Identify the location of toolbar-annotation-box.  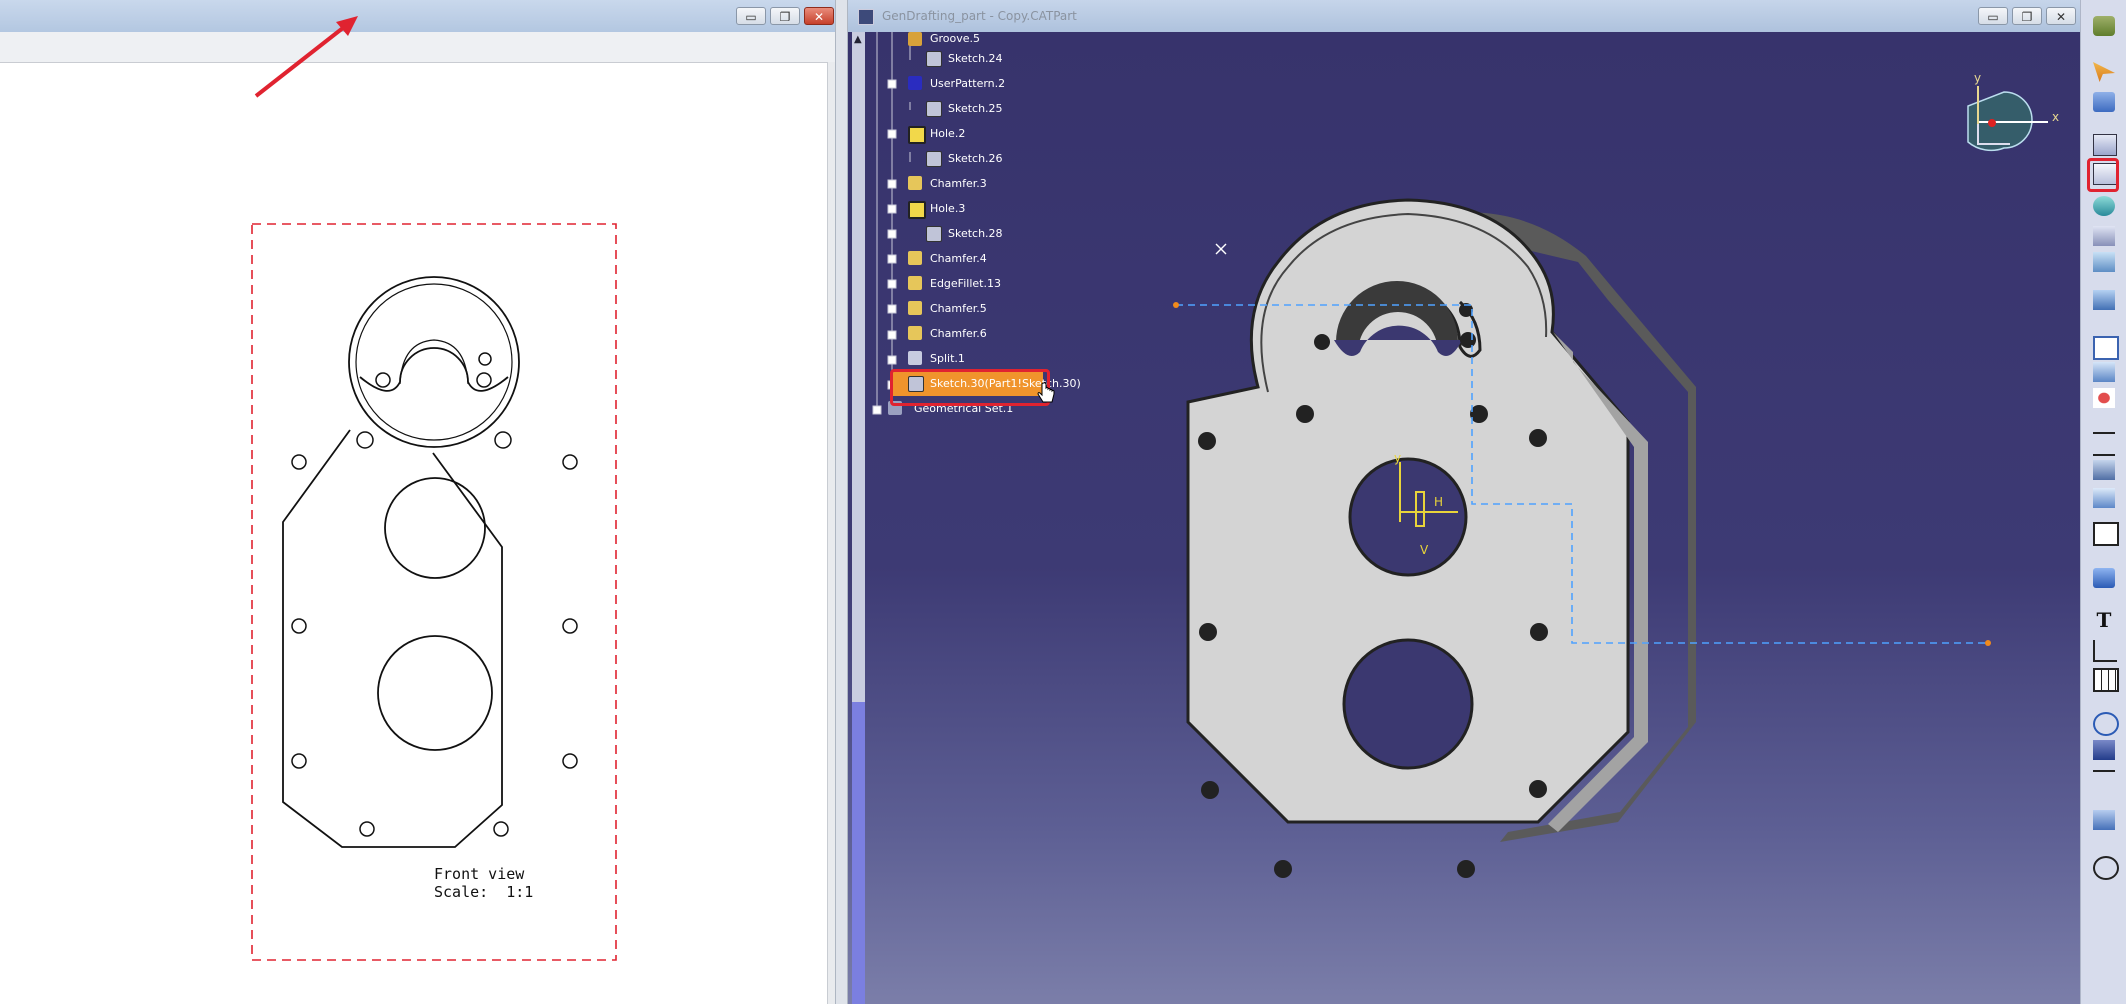
(2103, 175).